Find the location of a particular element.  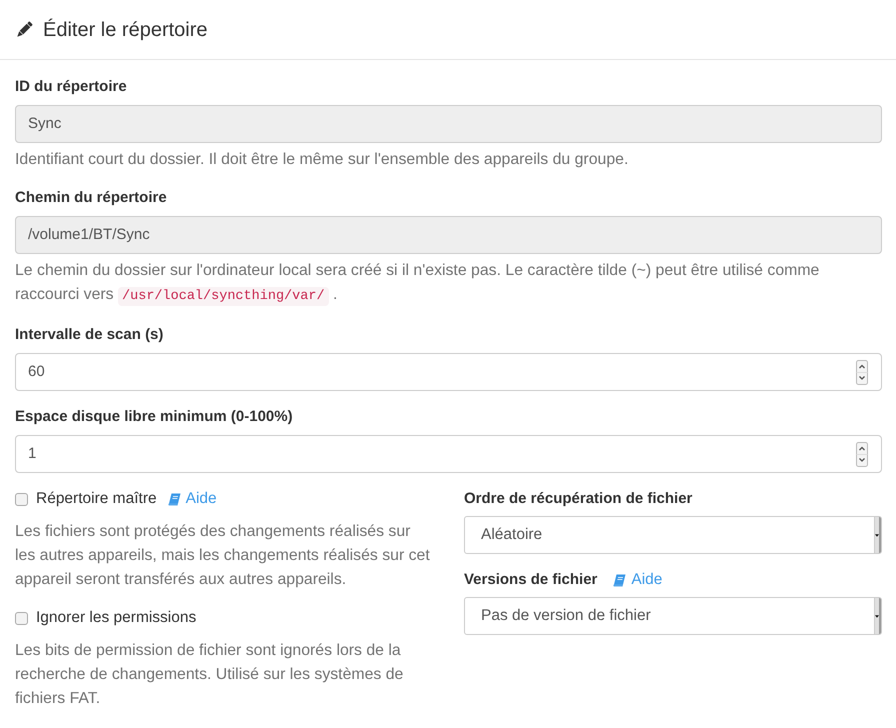

field-label: Intervalle de scan (s) is located at coordinates (89, 335).